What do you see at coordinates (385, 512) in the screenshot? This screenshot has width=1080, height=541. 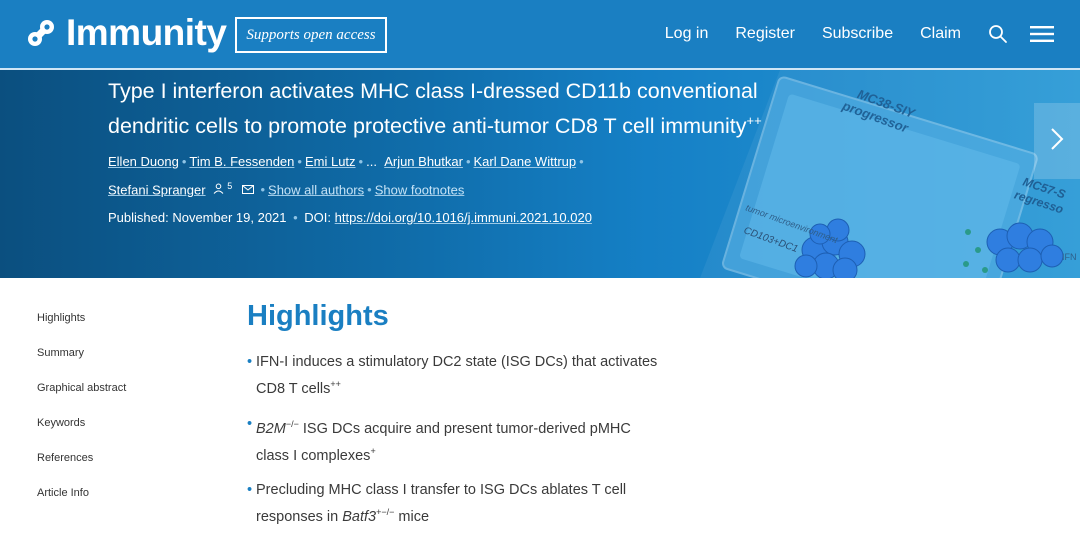 I see `genotype-superscript: +−/−` at bounding box center [385, 512].